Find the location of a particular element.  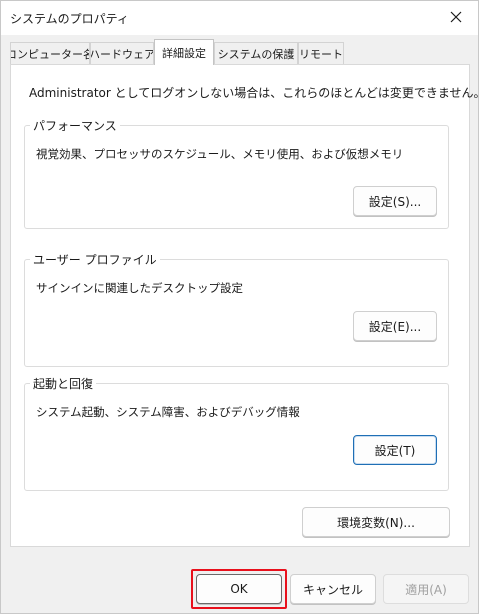

startup-recovery-settings-label: 設定(T) is located at coordinates (395, 450).